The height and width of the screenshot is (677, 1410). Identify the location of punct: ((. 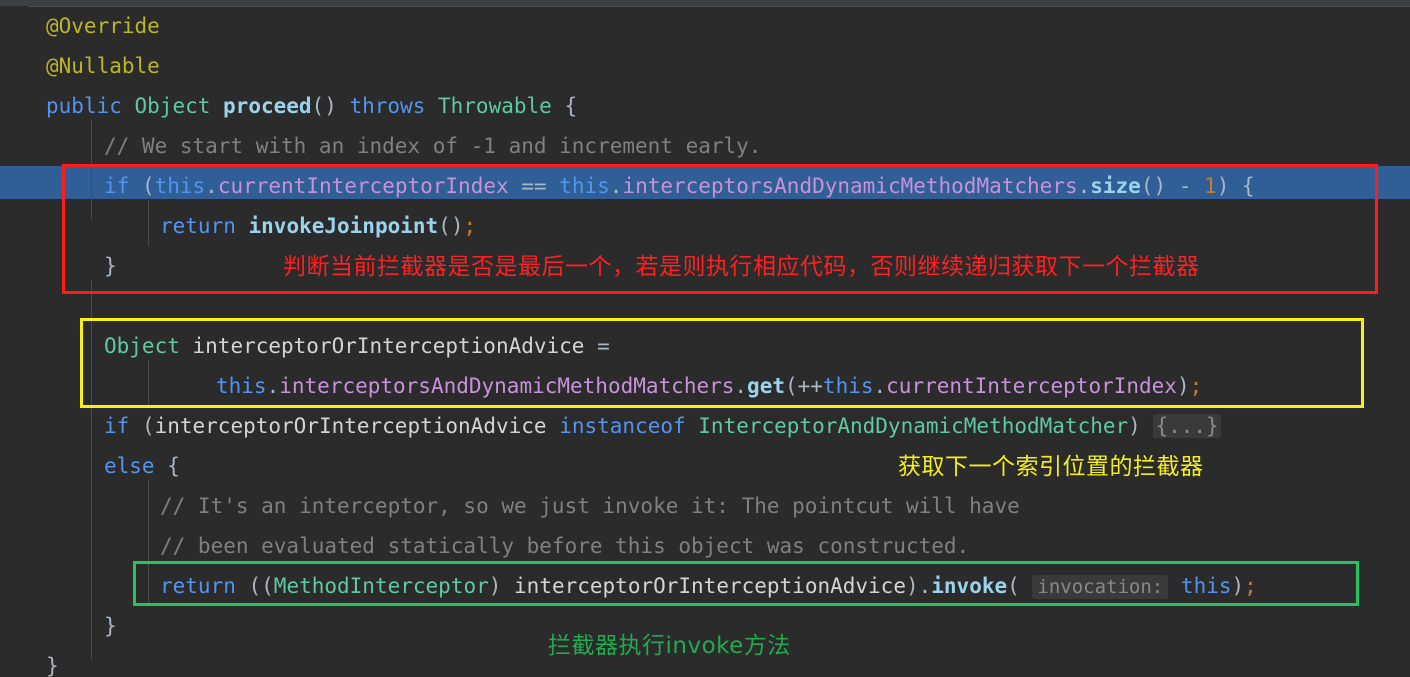
(254, 586).